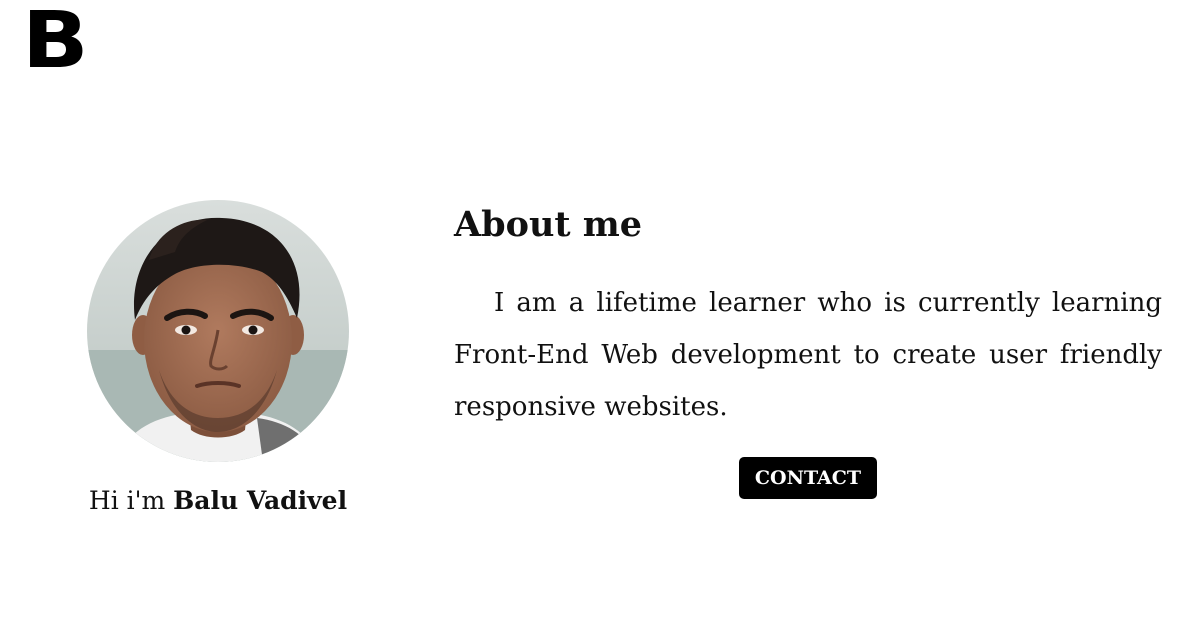 The image size is (1200, 637). What do you see at coordinates (55, 41) in the screenshot?
I see `logo: B` at bounding box center [55, 41].